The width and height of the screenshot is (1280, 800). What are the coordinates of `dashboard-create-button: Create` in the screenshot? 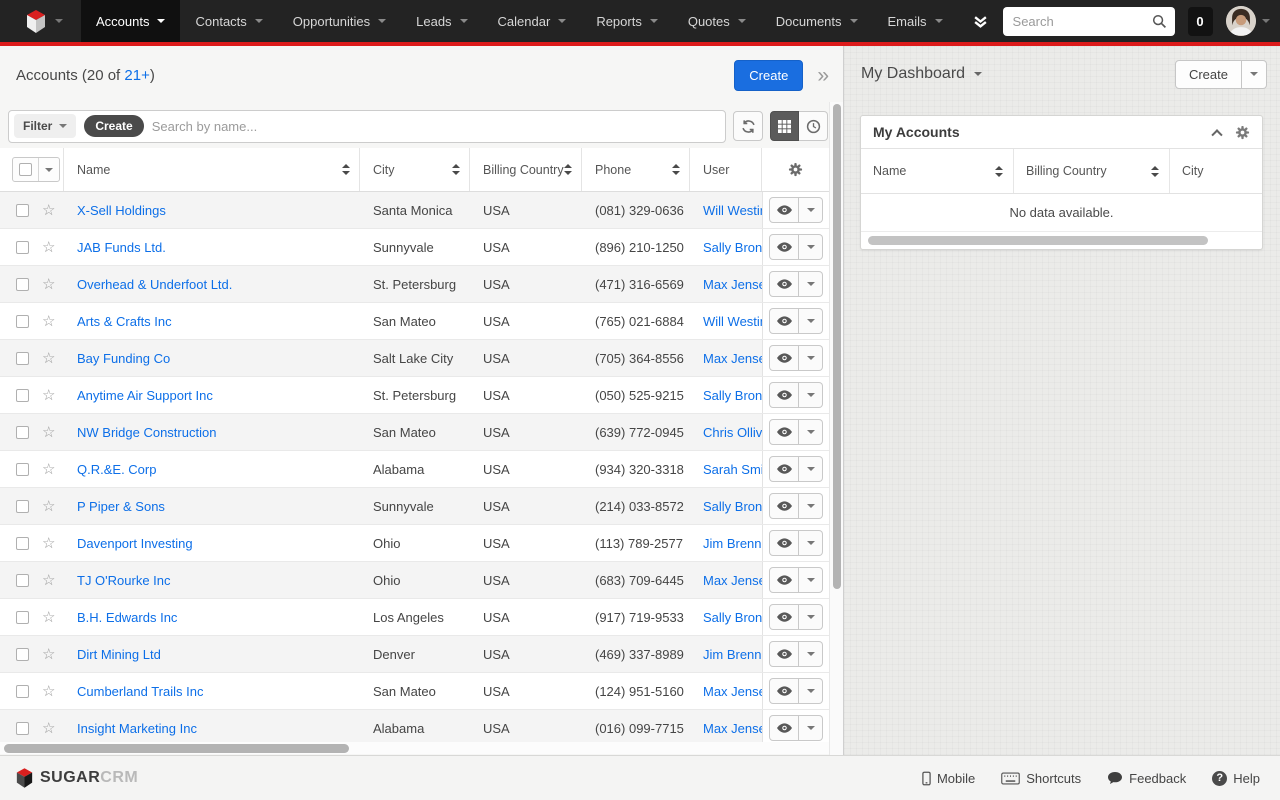 It's located at (1208, 74).